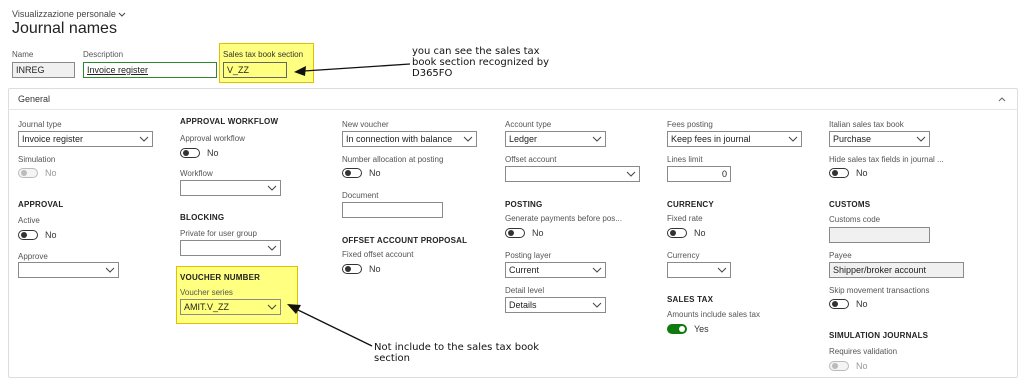  What do you see at coordinates (64, 14) in the screenshot?
I see `view-selector-label: Visualizzazione personale` at bounding box center [64, 14].